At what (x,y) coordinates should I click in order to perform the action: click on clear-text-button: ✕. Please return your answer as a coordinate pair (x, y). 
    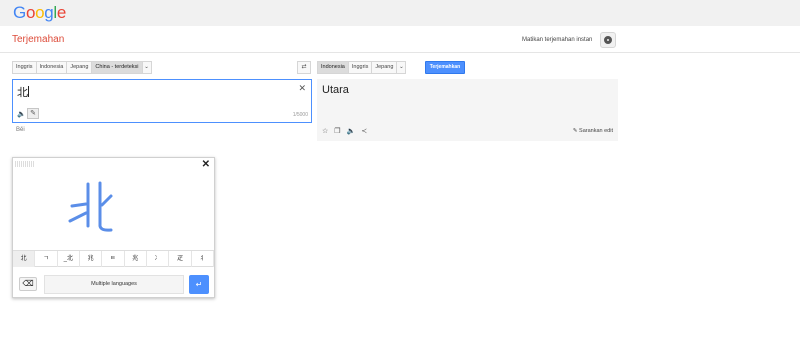
    Looking at the image, I should click on (302, 88).